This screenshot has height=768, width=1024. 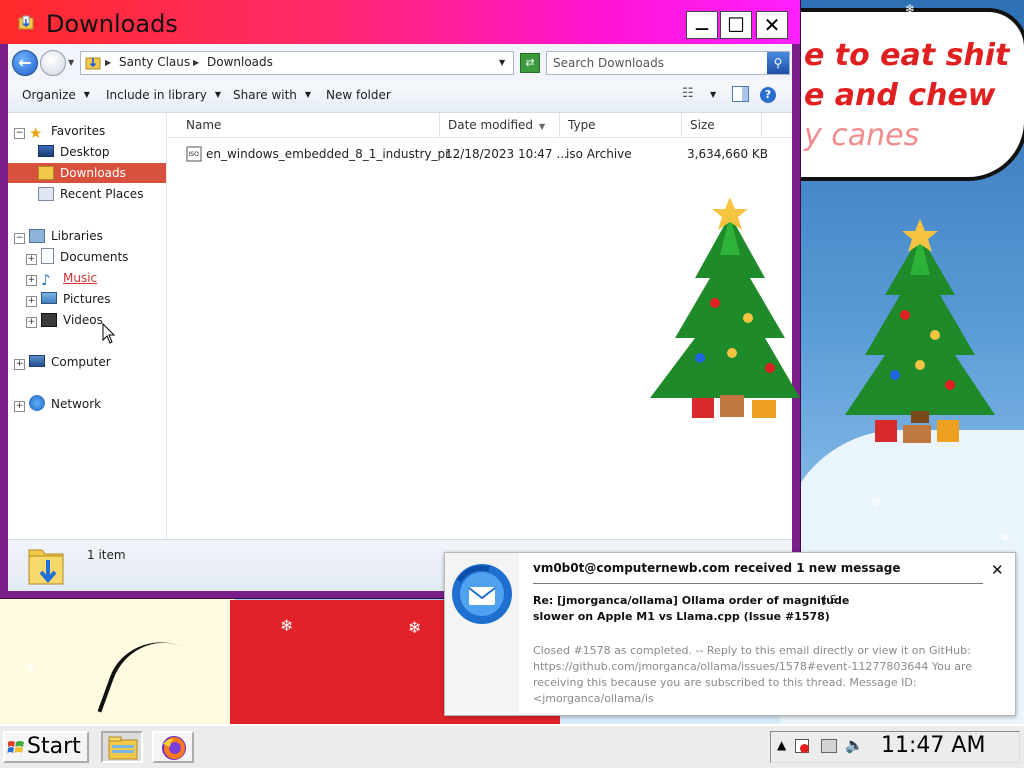 What do you see at coordinates (46, 567) in the screenshot?
I see `folder-download-icon` at bounding box center [46, 567].